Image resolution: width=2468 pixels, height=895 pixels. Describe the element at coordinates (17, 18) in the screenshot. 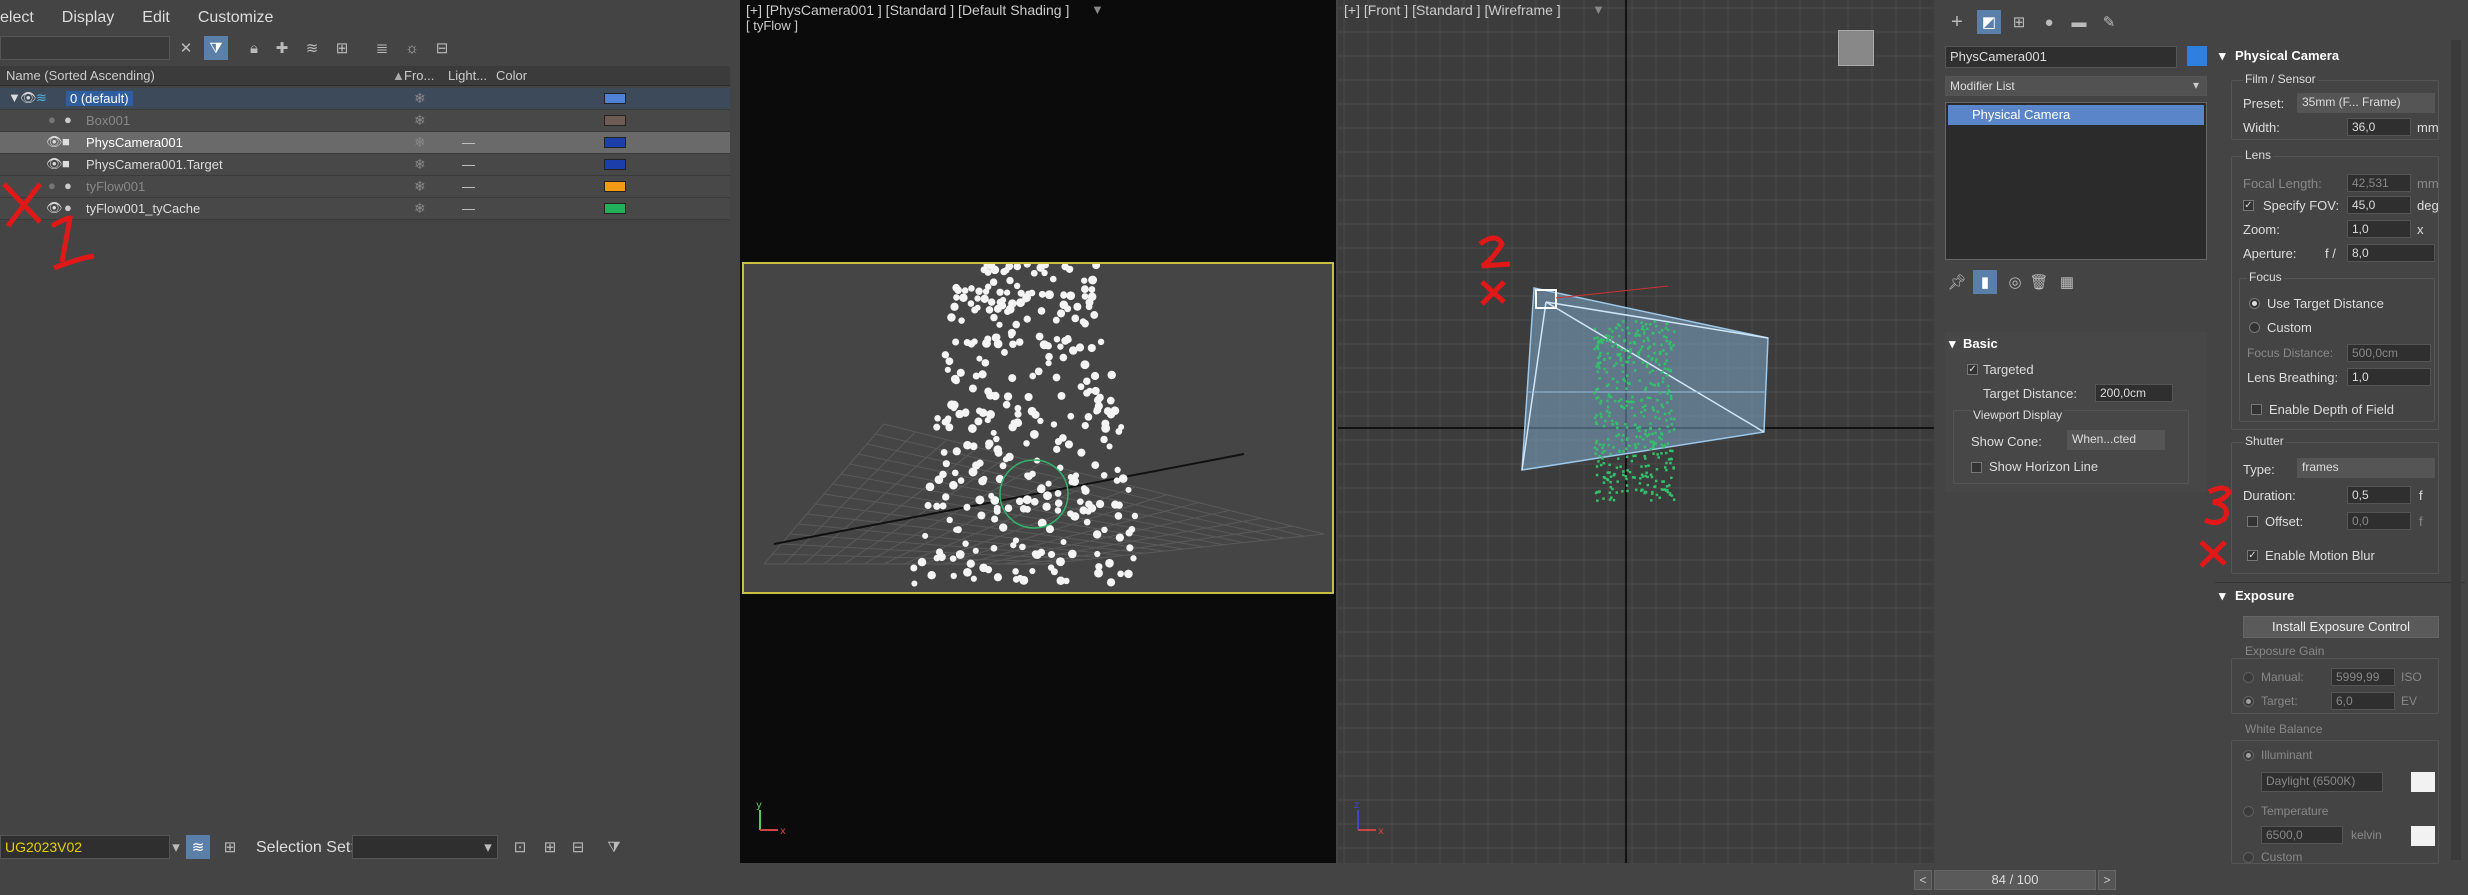

I see `menu-select: elect` at that location.